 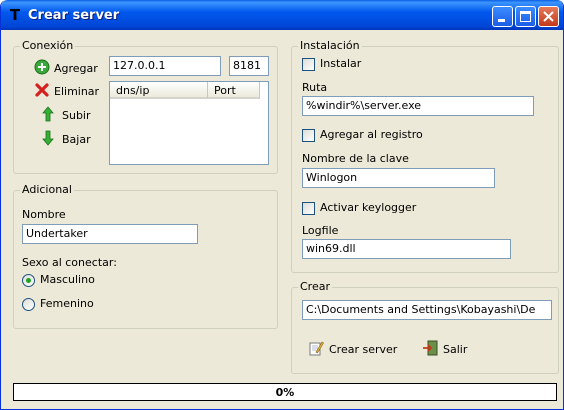 I want to click on sexo-label: Sexo al conectar:, so click(x=69, y=262).